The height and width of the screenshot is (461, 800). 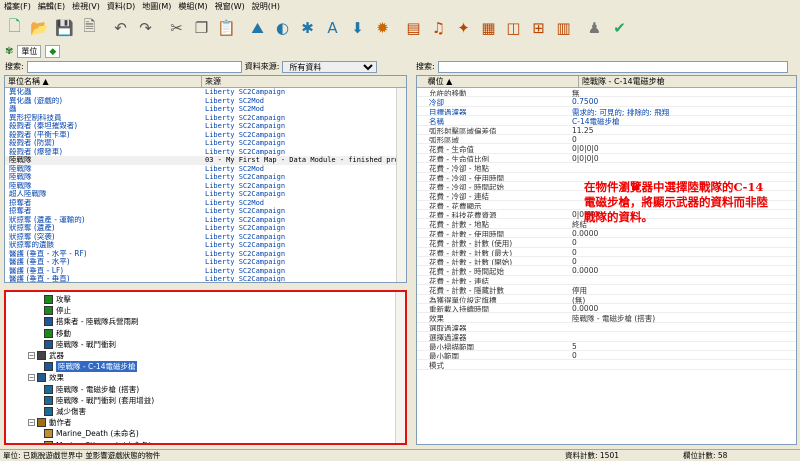 What do you see at coordinates (606, 234) in the screenshot?
I see `property-row: 花費 - 計數 - 使用時間 0.0000` at bounding box center [606, 234].